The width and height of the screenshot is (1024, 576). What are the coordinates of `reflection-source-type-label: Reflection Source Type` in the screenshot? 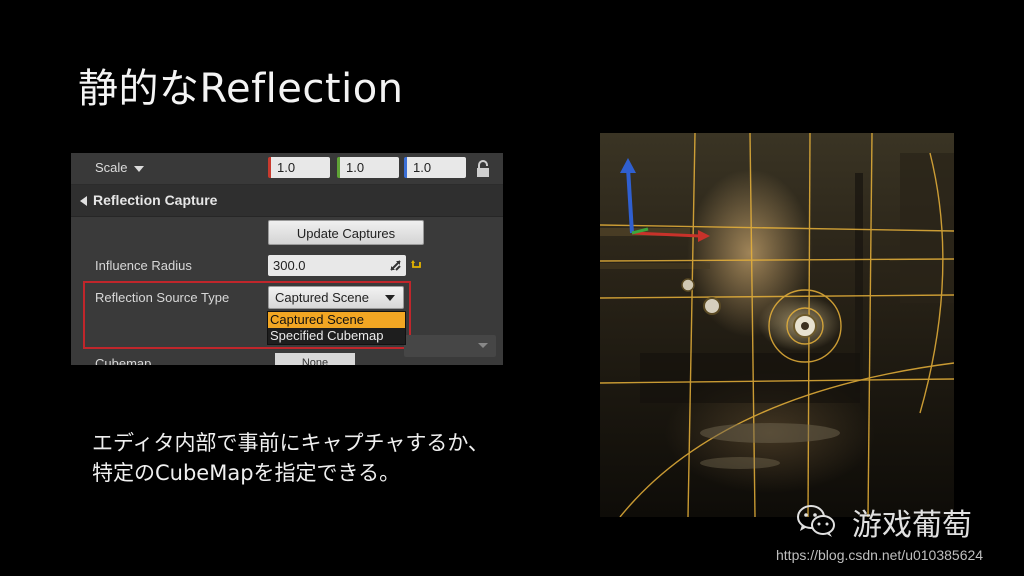 It's located at (162, 297).